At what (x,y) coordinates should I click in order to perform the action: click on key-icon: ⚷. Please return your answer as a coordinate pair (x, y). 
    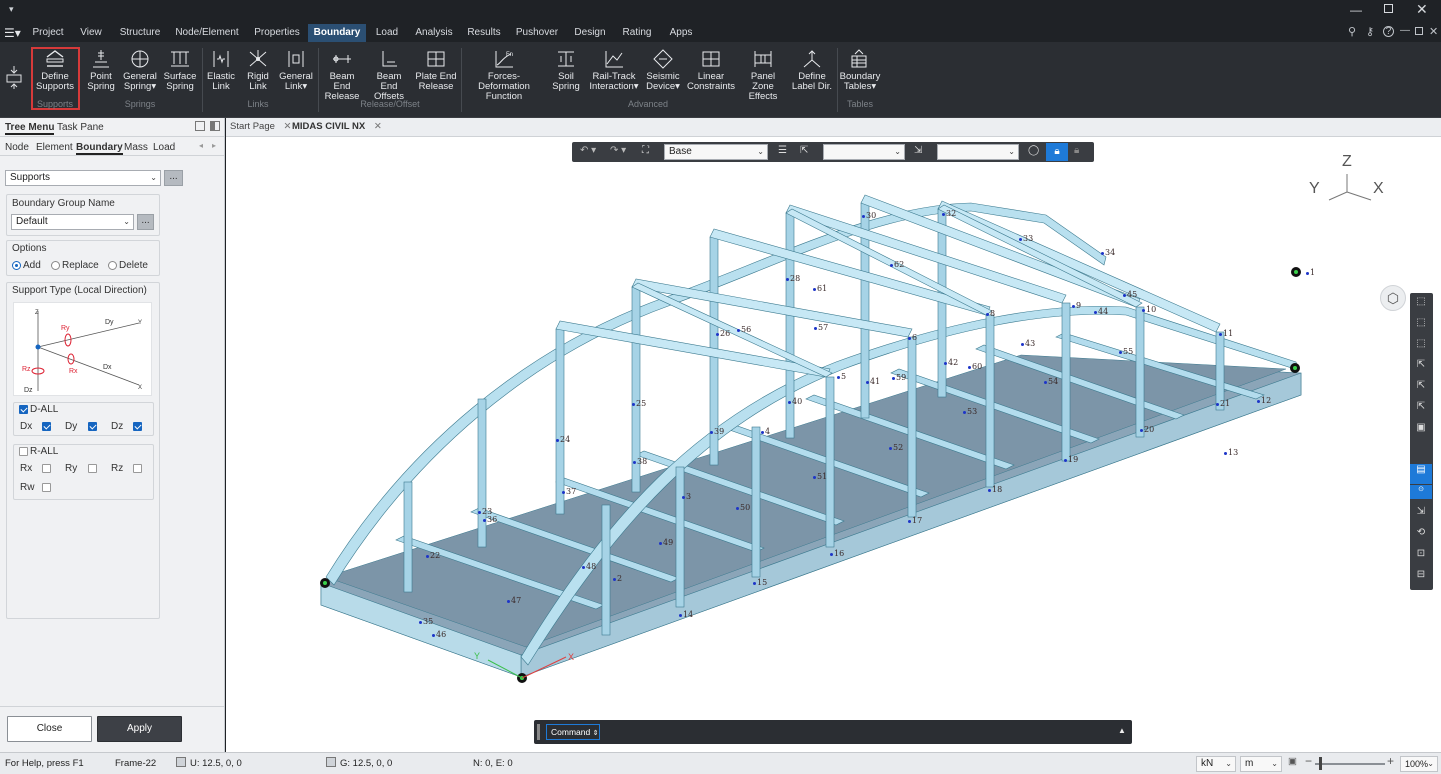
    Looking at the image, I should click on (1370, 31).